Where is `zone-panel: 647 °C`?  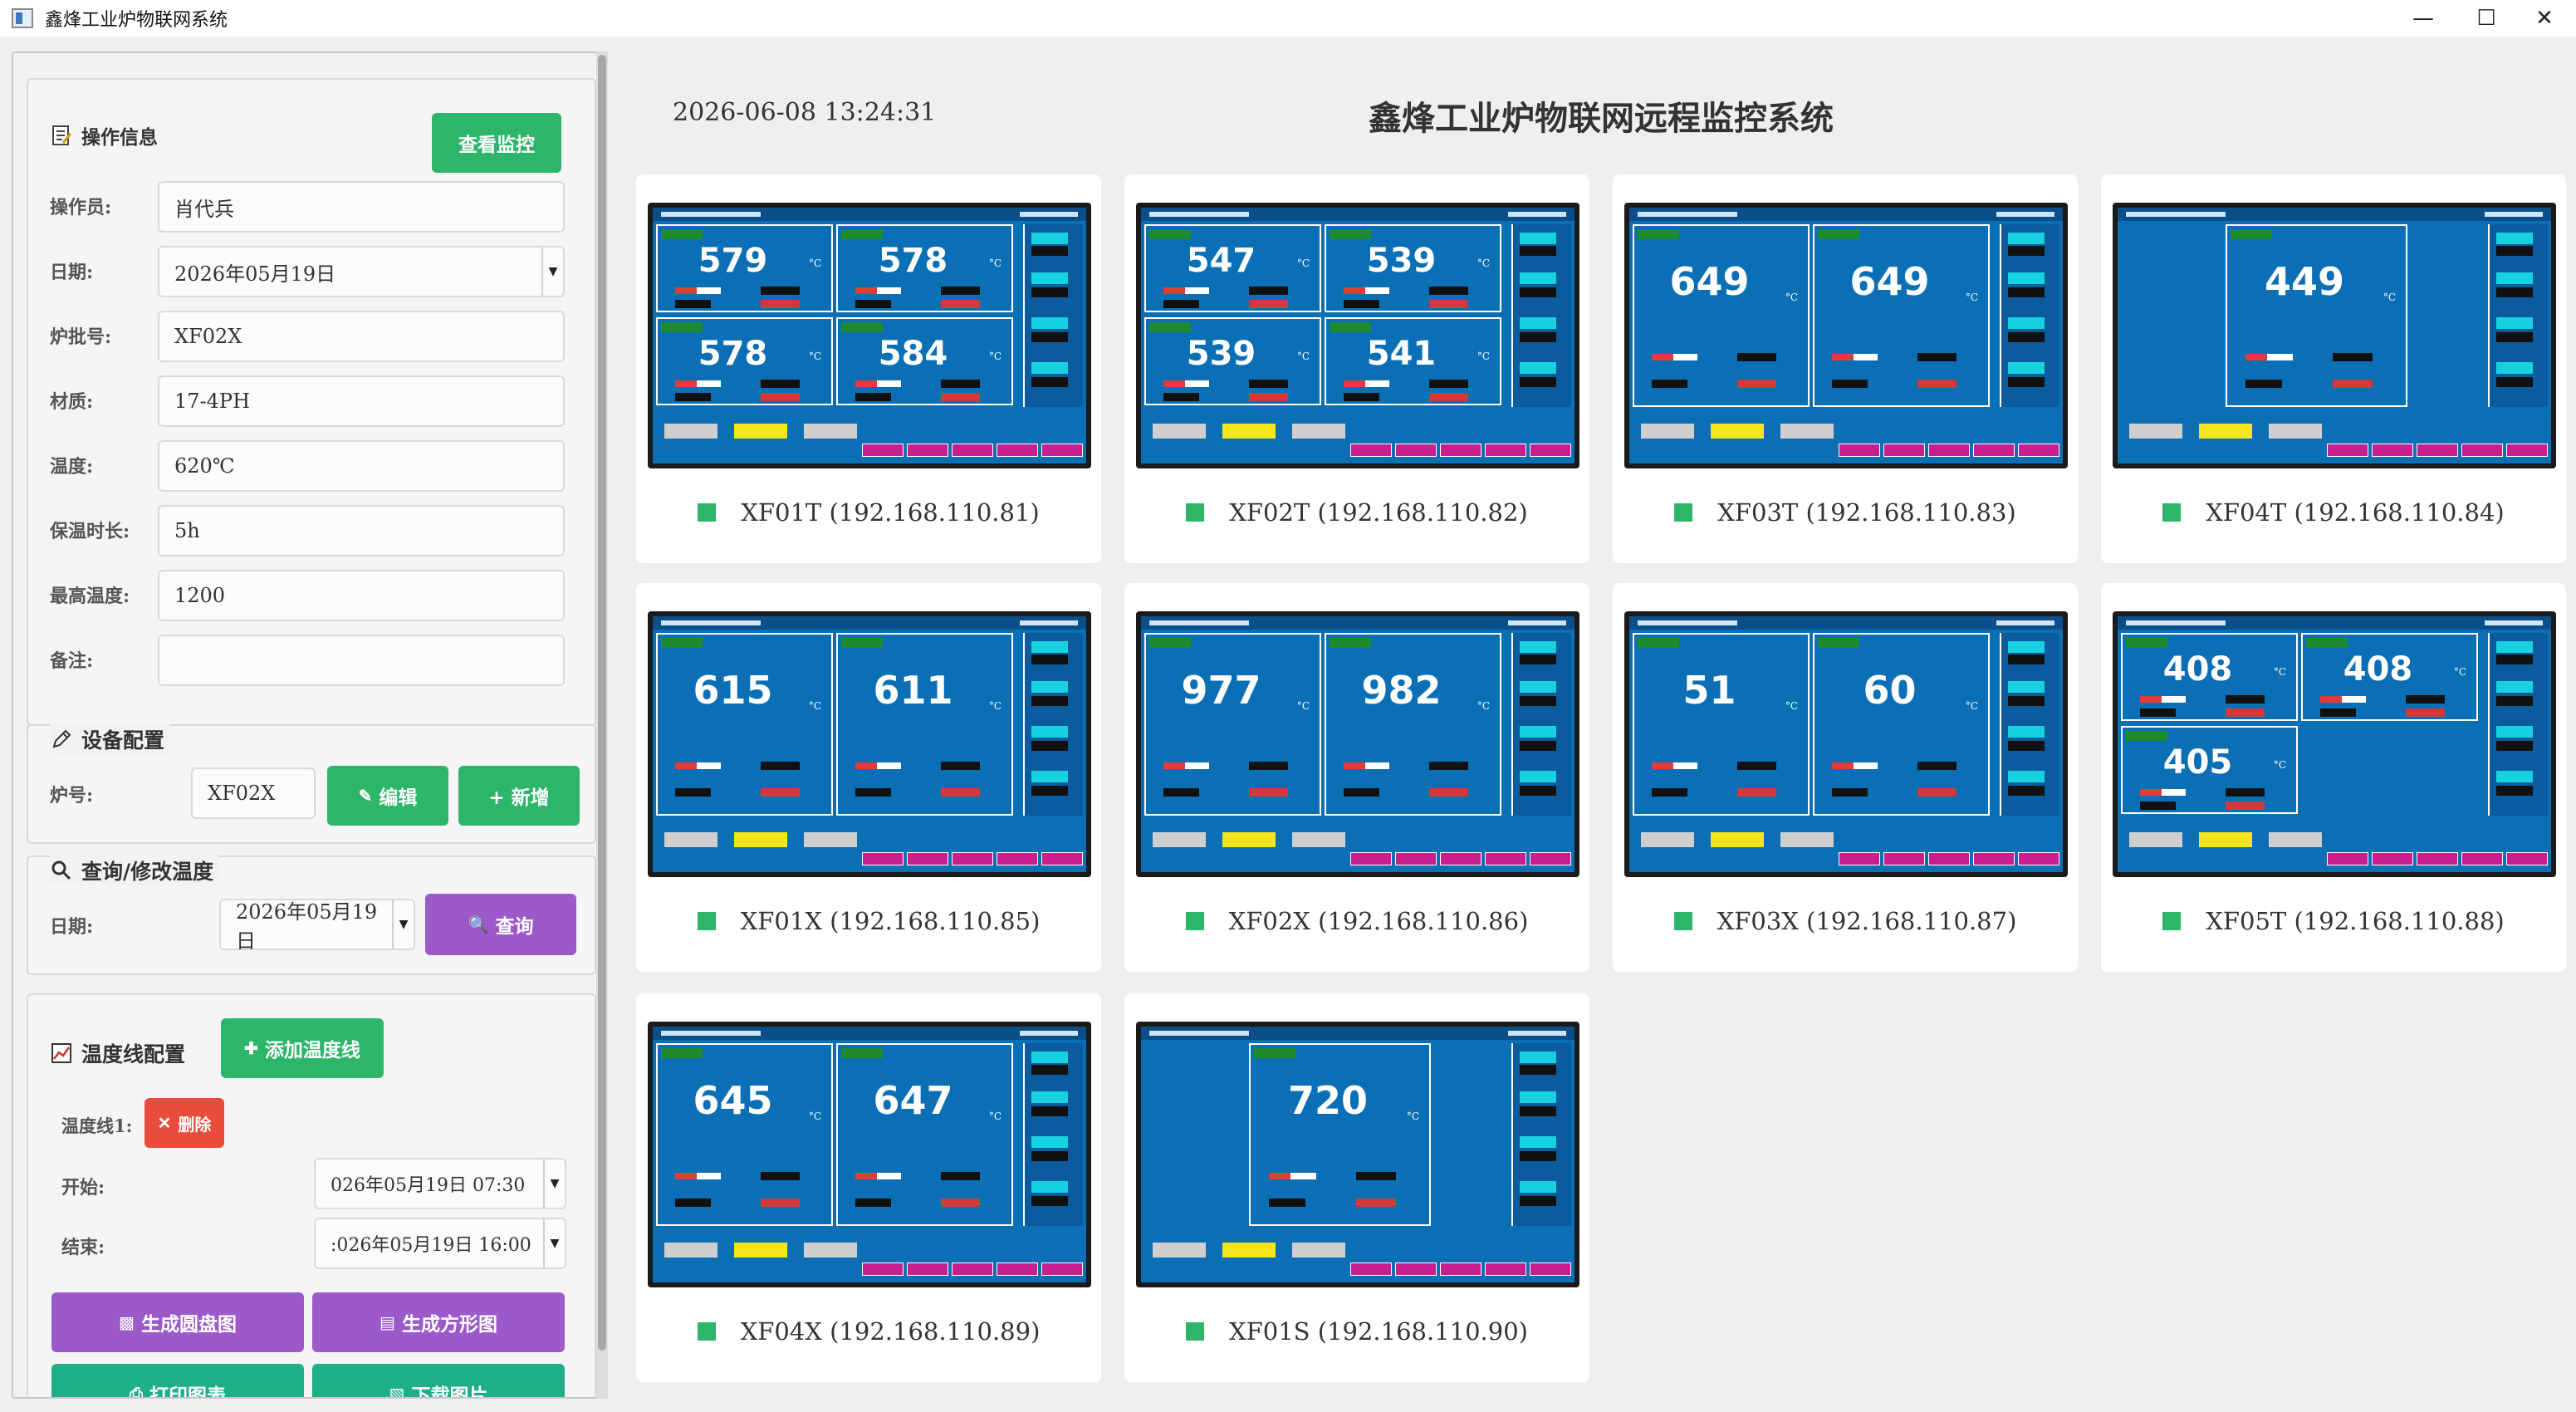 zone-panel: 647 °C is located at coordinates (925, 1134).